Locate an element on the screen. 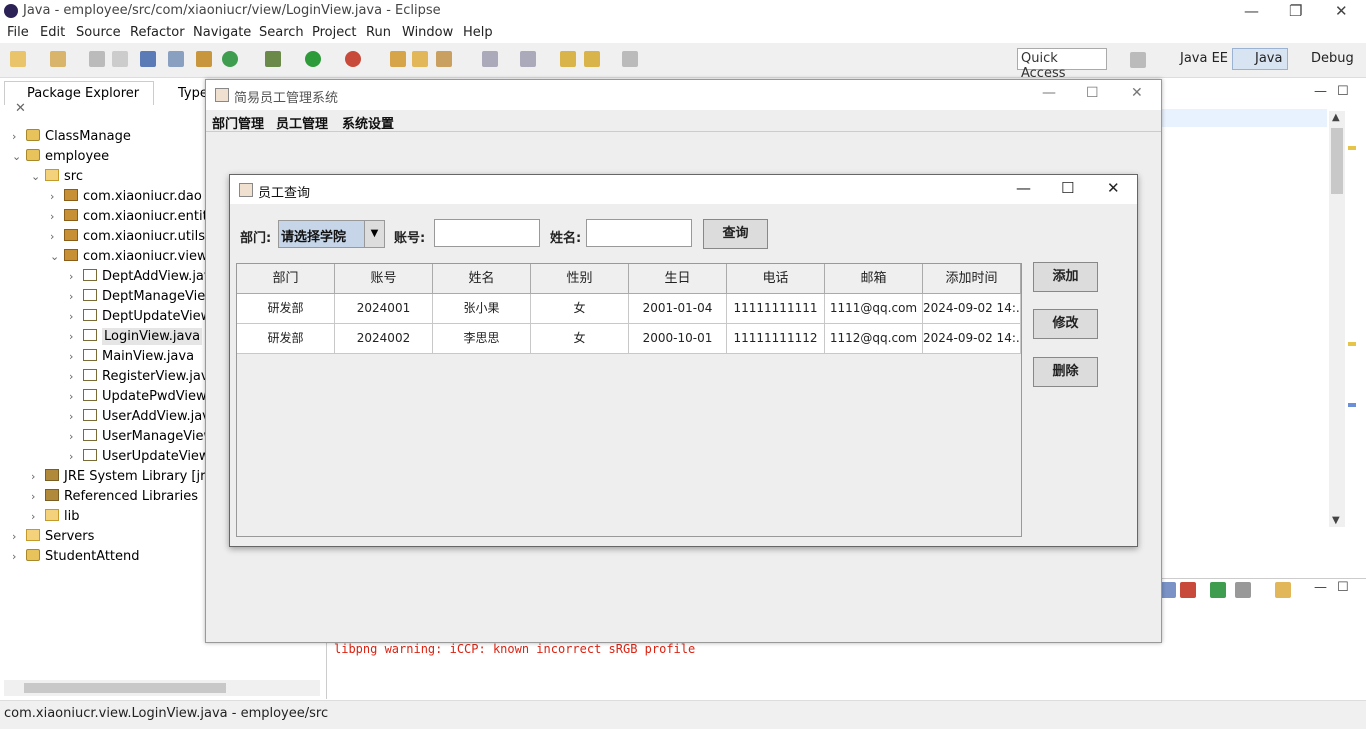 The width and height of the screenshot is (1366, 729). display-console-icon is located at coordinates (1243, 590).